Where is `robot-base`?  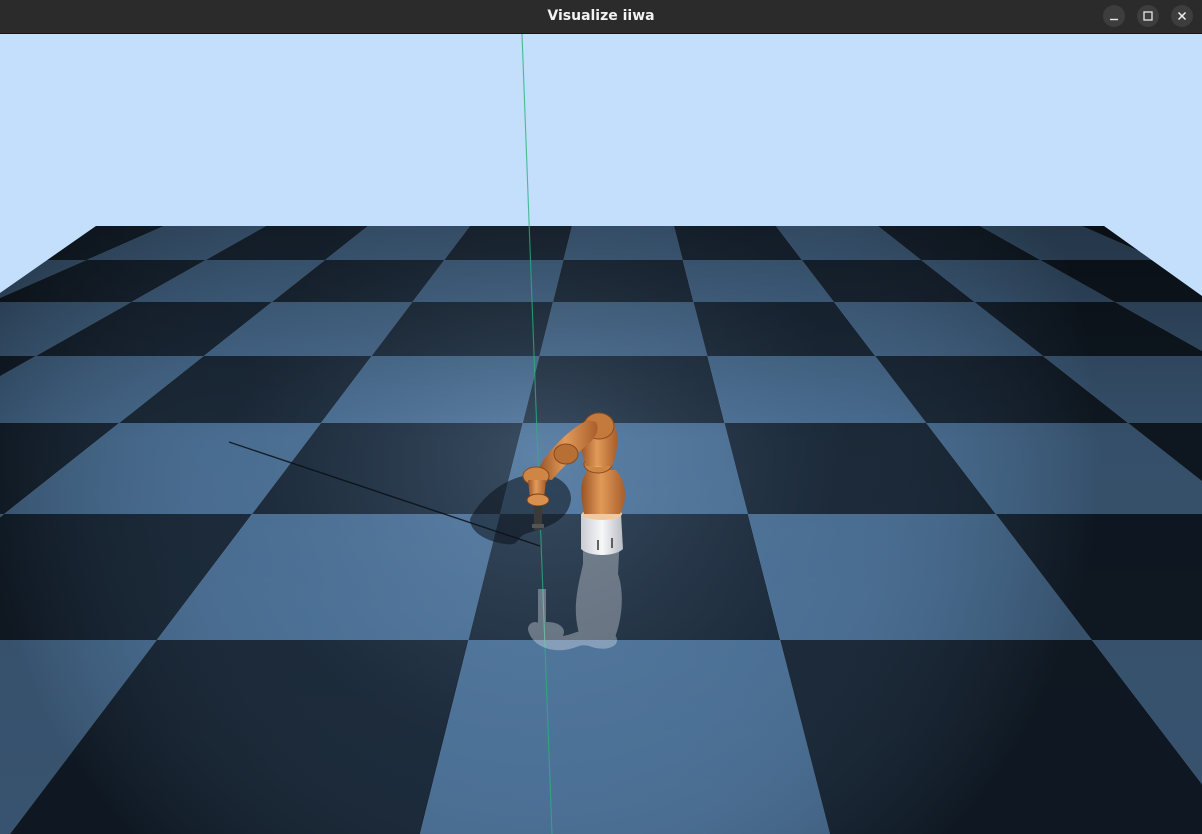 robot-base is located at coordinates (602, 534).